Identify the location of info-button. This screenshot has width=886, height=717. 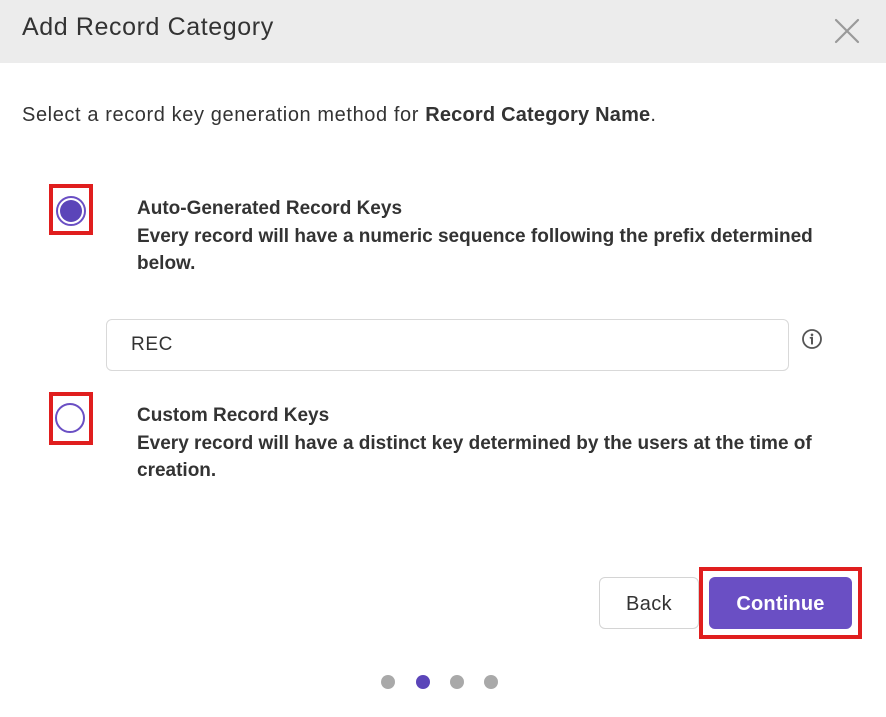
(812, 339).